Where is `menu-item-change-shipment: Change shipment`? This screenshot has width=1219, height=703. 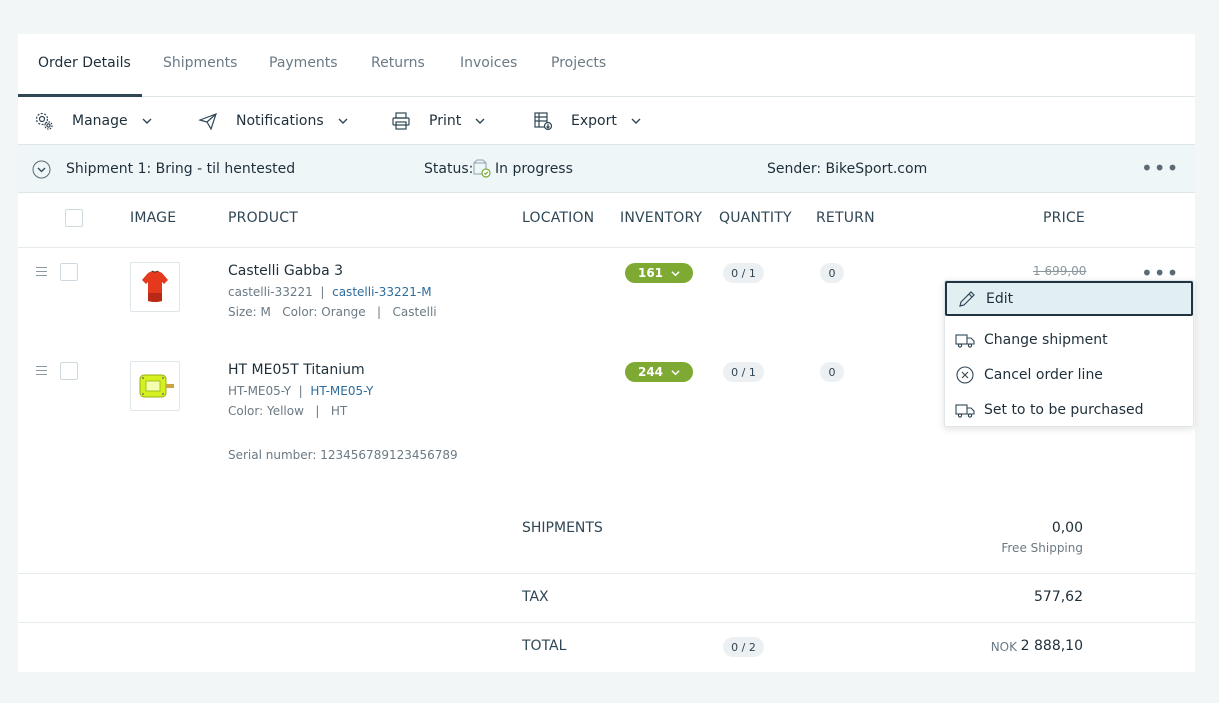
menu-item-change-shipment: Change shipment is located at coordinates (1069, 339).